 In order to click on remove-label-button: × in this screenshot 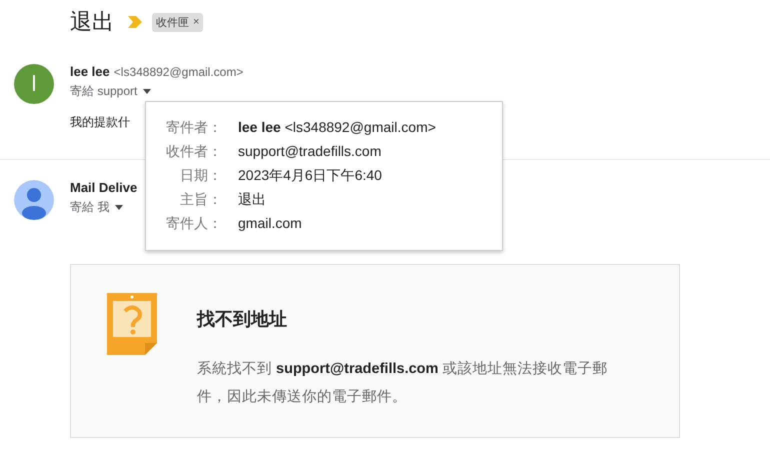, I will do `click(196, 22)`.